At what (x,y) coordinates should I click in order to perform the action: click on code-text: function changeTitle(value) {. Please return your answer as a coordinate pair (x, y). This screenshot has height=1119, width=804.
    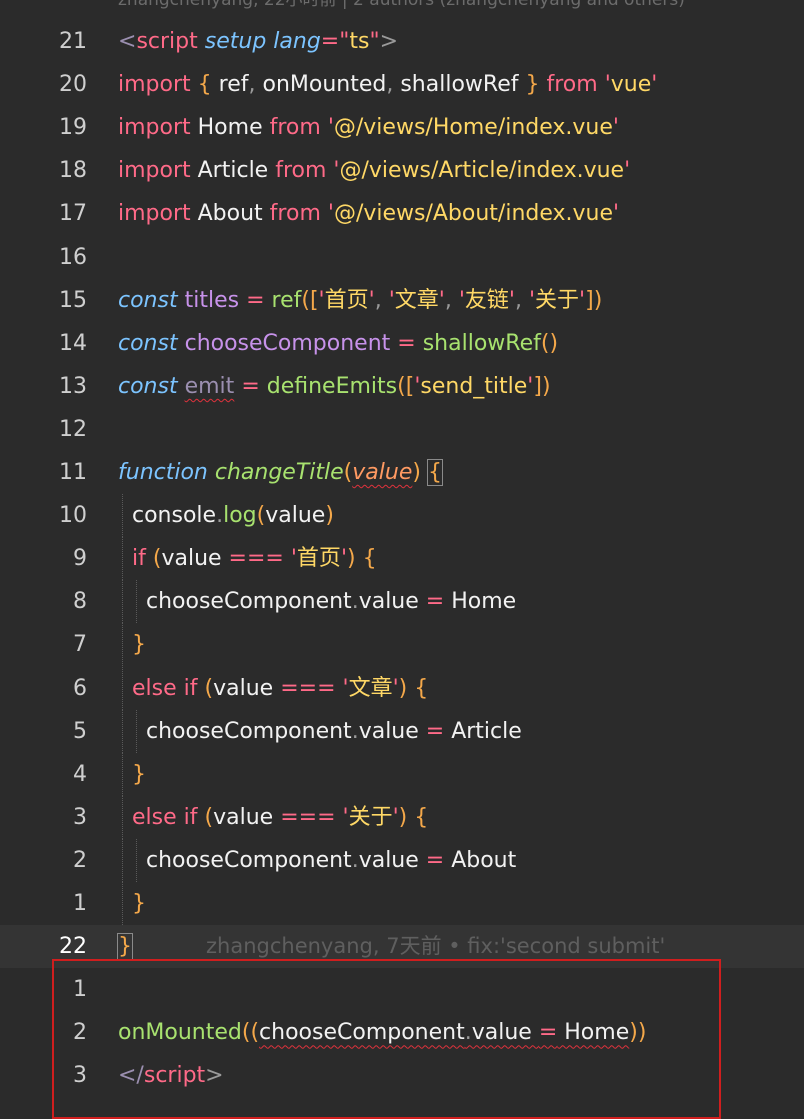
    Looking at the image, I should click on (280, 472).